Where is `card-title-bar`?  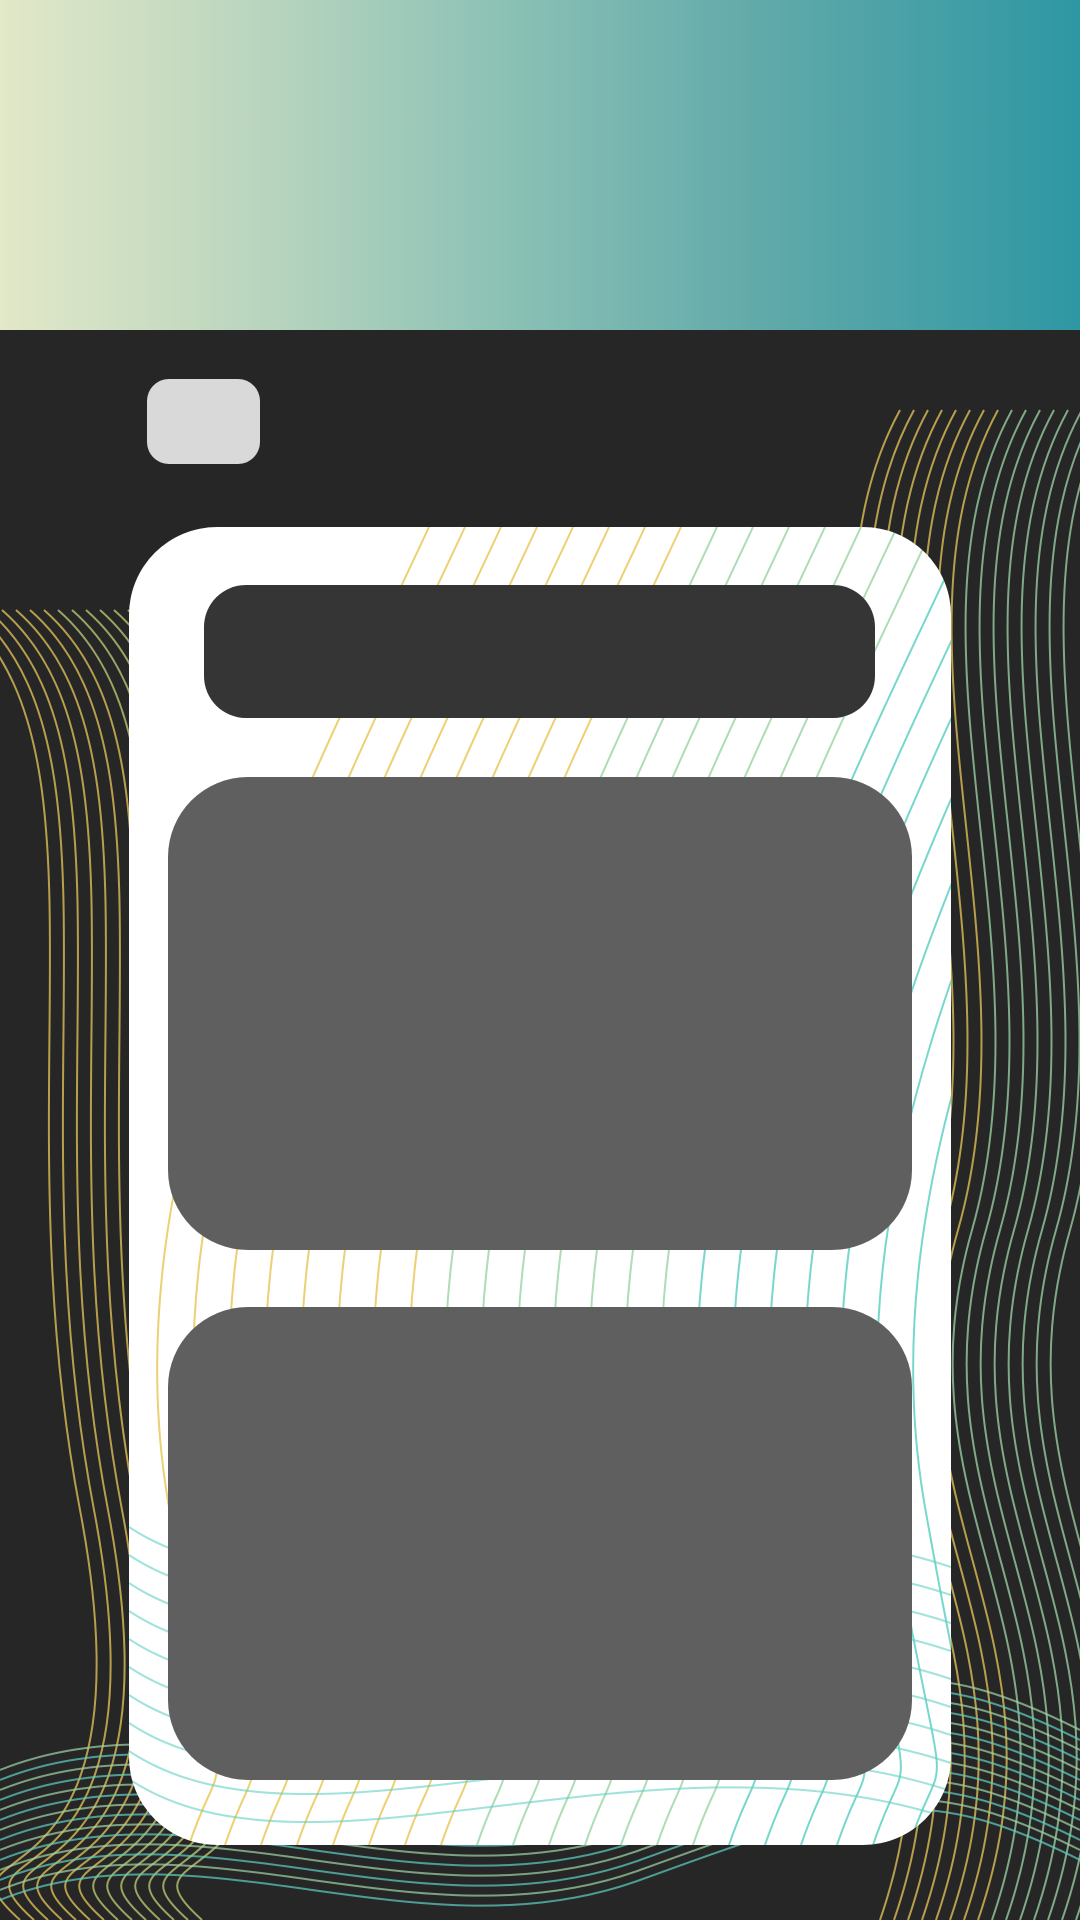 card-title-bar is located at coordinates (539, 651).